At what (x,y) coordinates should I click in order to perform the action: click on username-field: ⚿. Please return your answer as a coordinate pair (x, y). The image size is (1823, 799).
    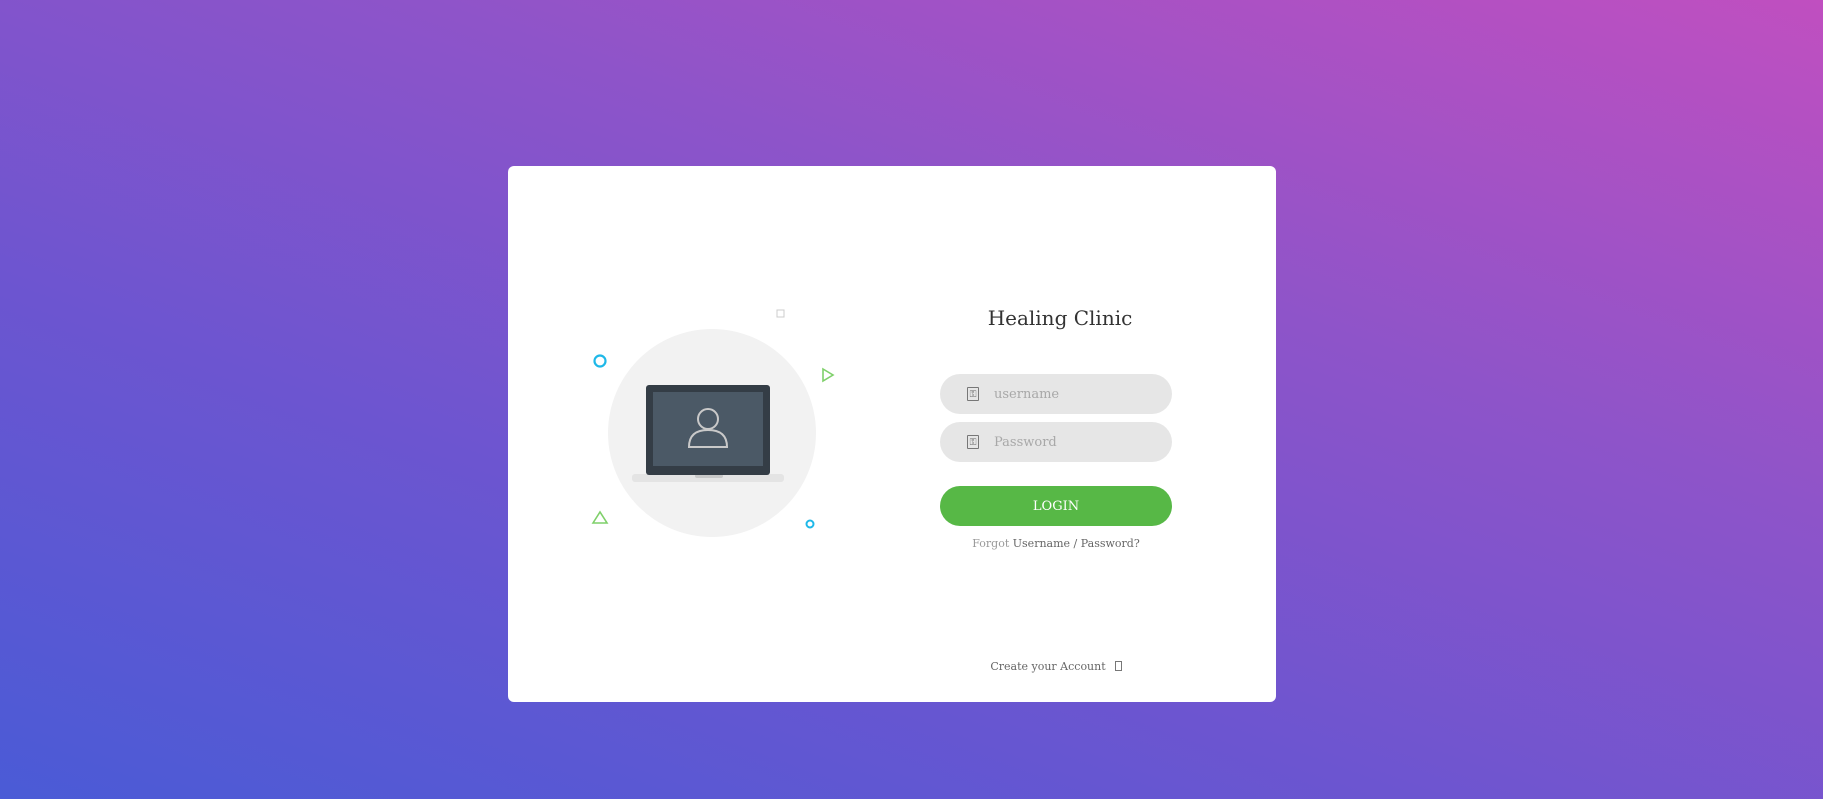
    Looking at the image, I should click on (1056, 394).